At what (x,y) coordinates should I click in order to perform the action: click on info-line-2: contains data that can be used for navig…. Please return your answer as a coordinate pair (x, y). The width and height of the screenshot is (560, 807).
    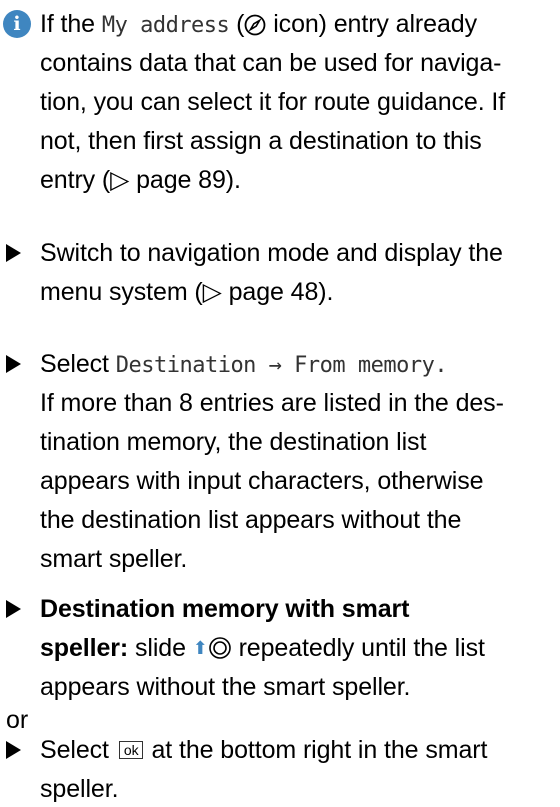
    Looking at the image, I should click on (271, 63).